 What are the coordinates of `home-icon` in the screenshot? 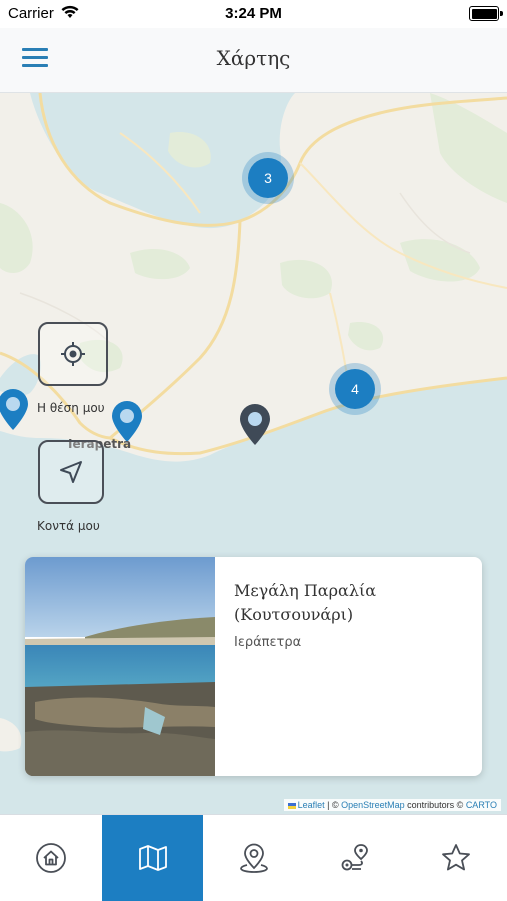 It's located at (50, 858).